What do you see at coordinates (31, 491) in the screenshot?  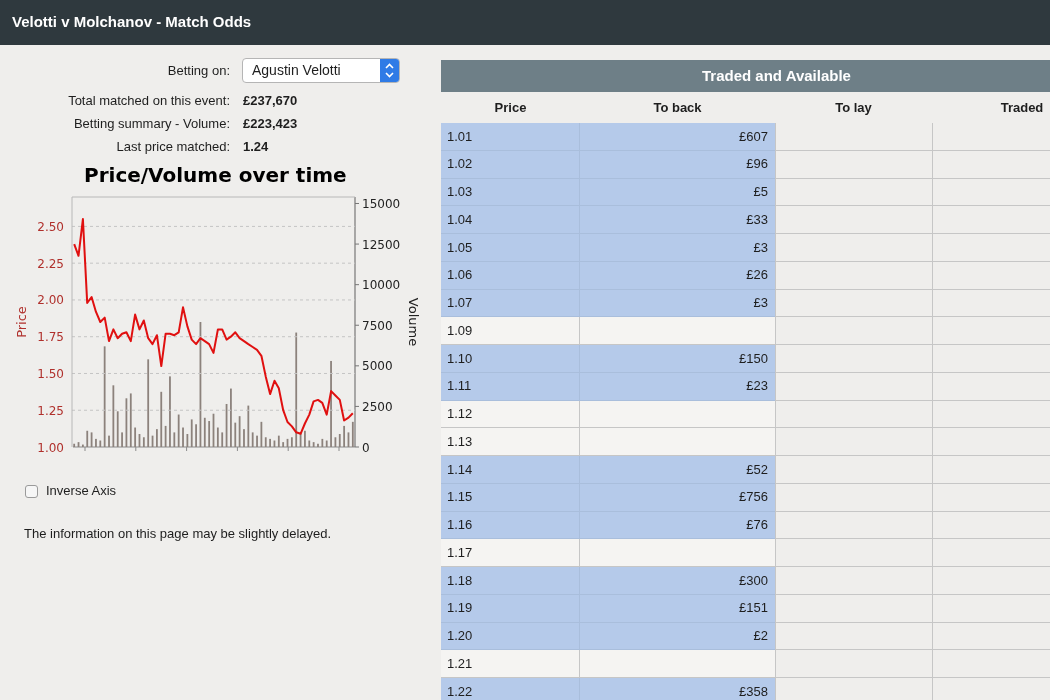 I see `checkbox` at bounding box center [31, 491].